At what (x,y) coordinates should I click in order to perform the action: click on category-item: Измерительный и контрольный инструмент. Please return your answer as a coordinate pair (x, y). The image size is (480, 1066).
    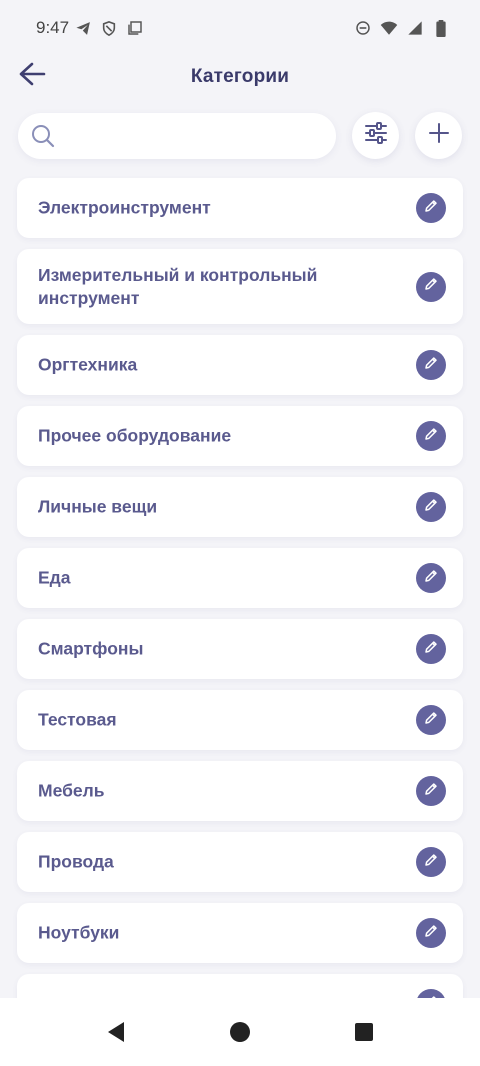
    Looking at the image, I should click on (240, 286).